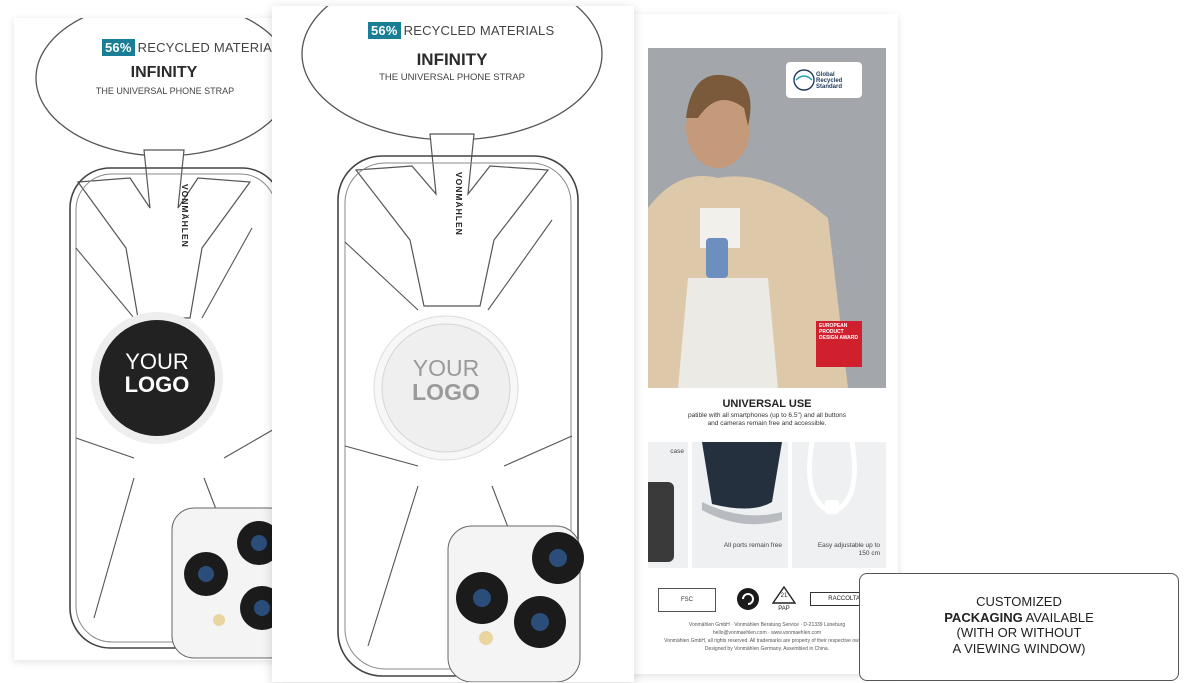 Image resolution: width=1184 pixels, height=683 pixels. Describe the element at coordinates (1019, 633) in the screenshot. I see `callout-line3: (WITH OR WITHOUT` at that location.